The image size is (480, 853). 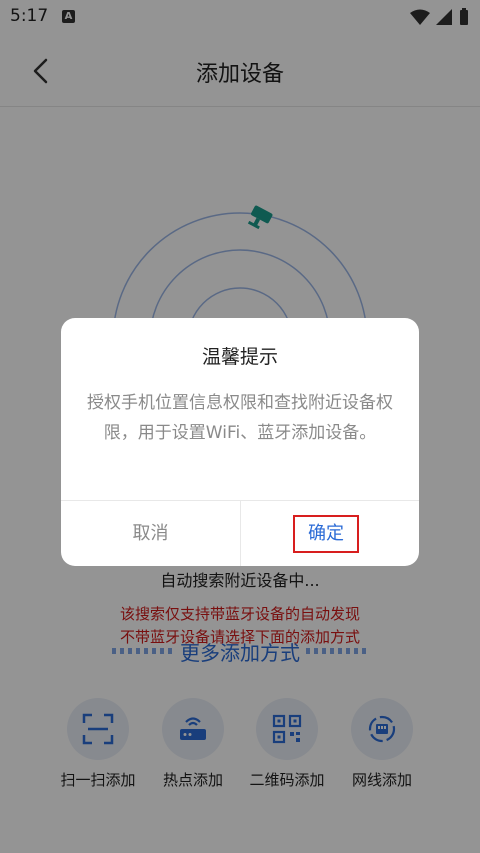 What do you see at coordinates (326, 534) in the screenshot?
I see `confirm-button-label: 确定` at bounding box center [326, 534].